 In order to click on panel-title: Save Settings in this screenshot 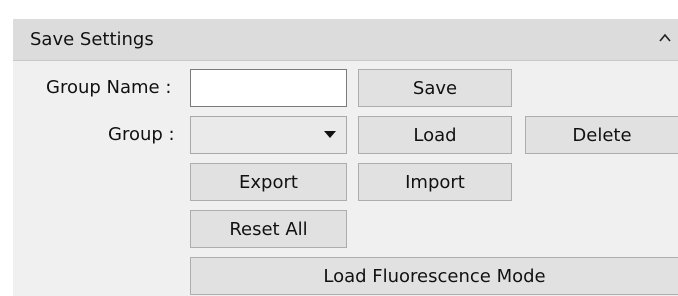, I will do `click(92, 39)`.